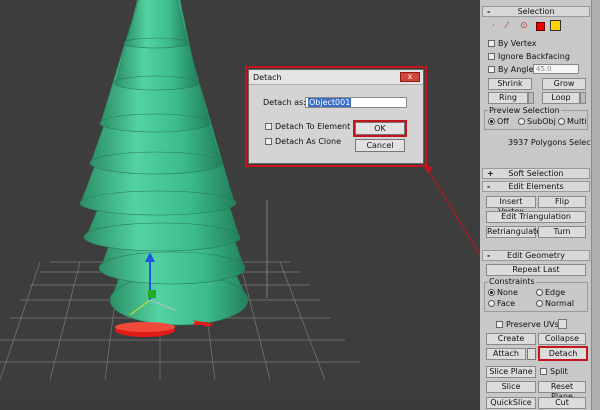 This screenshot has width=600, height=410. Describe the element at coordinates (410, 77) in the screenshot. I see `close-icon: x` at that location.